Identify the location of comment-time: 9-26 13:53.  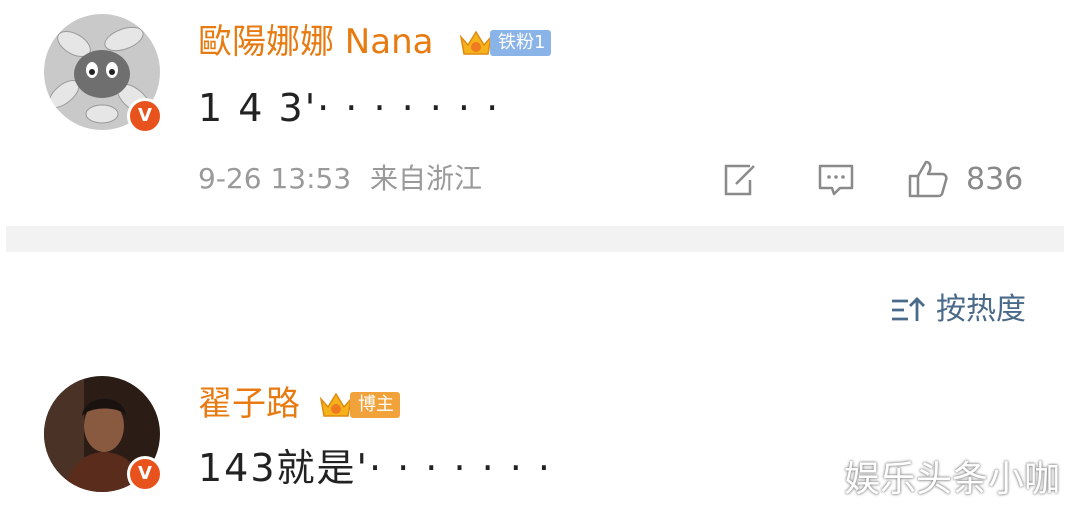
(275, 178).